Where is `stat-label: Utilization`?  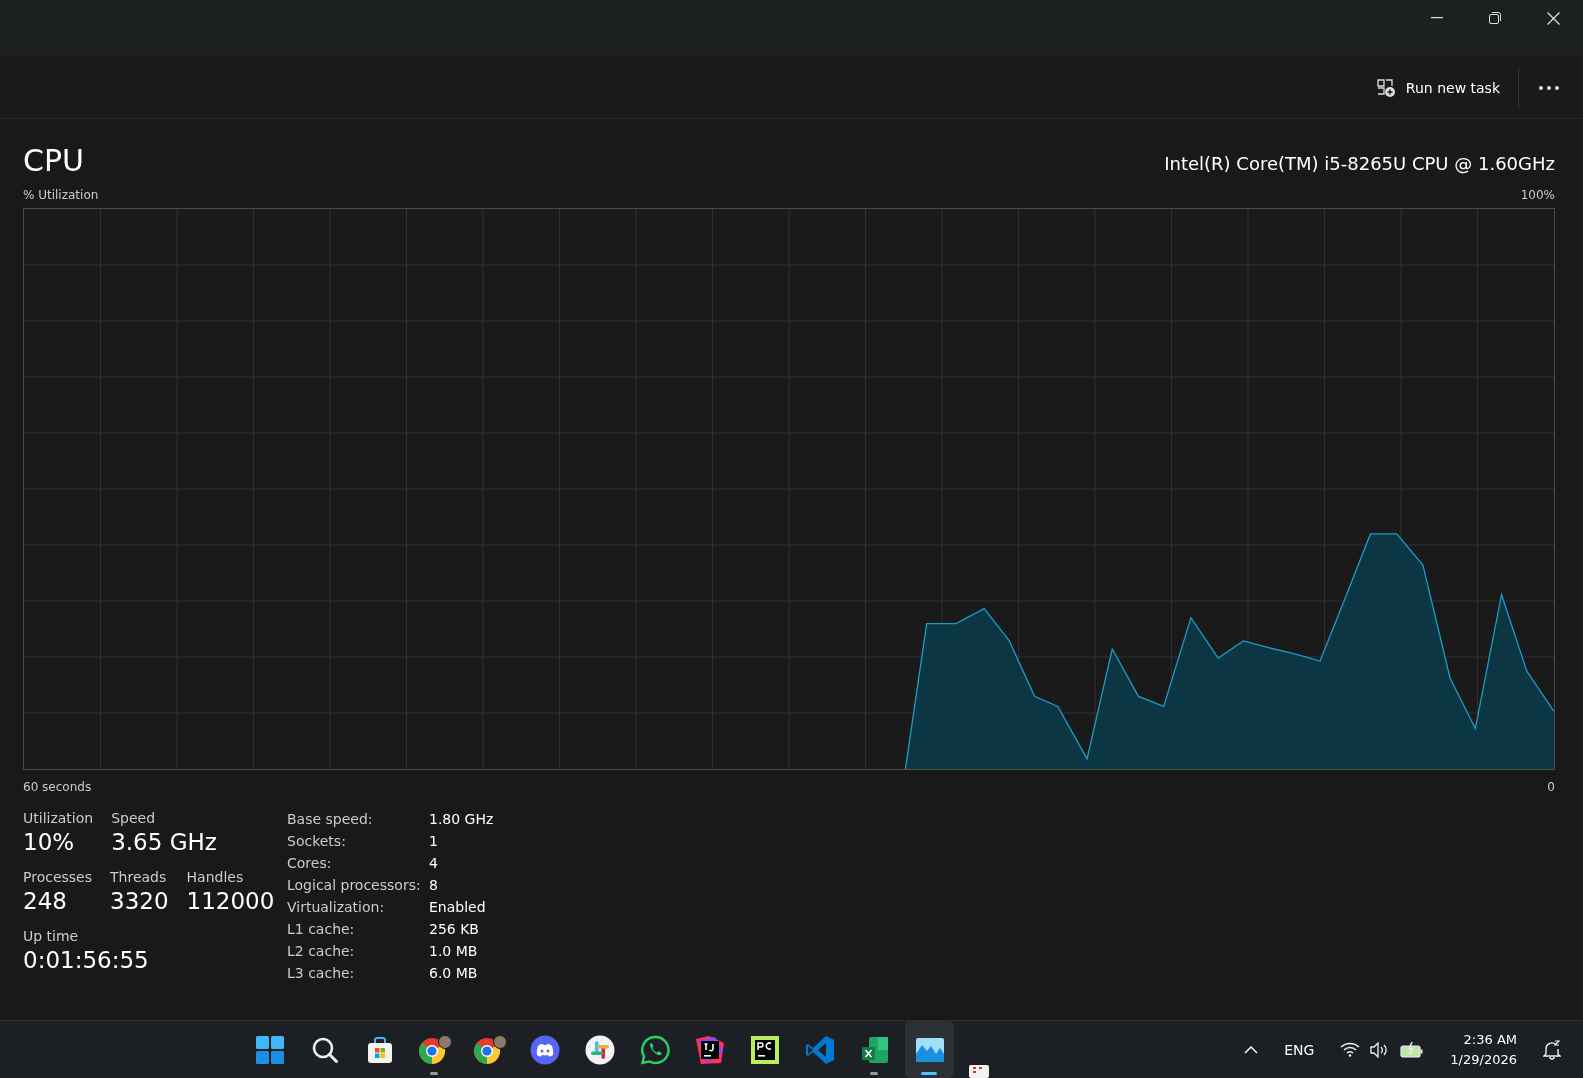 stat-label: Utilization is located at coordinates (58, 818).